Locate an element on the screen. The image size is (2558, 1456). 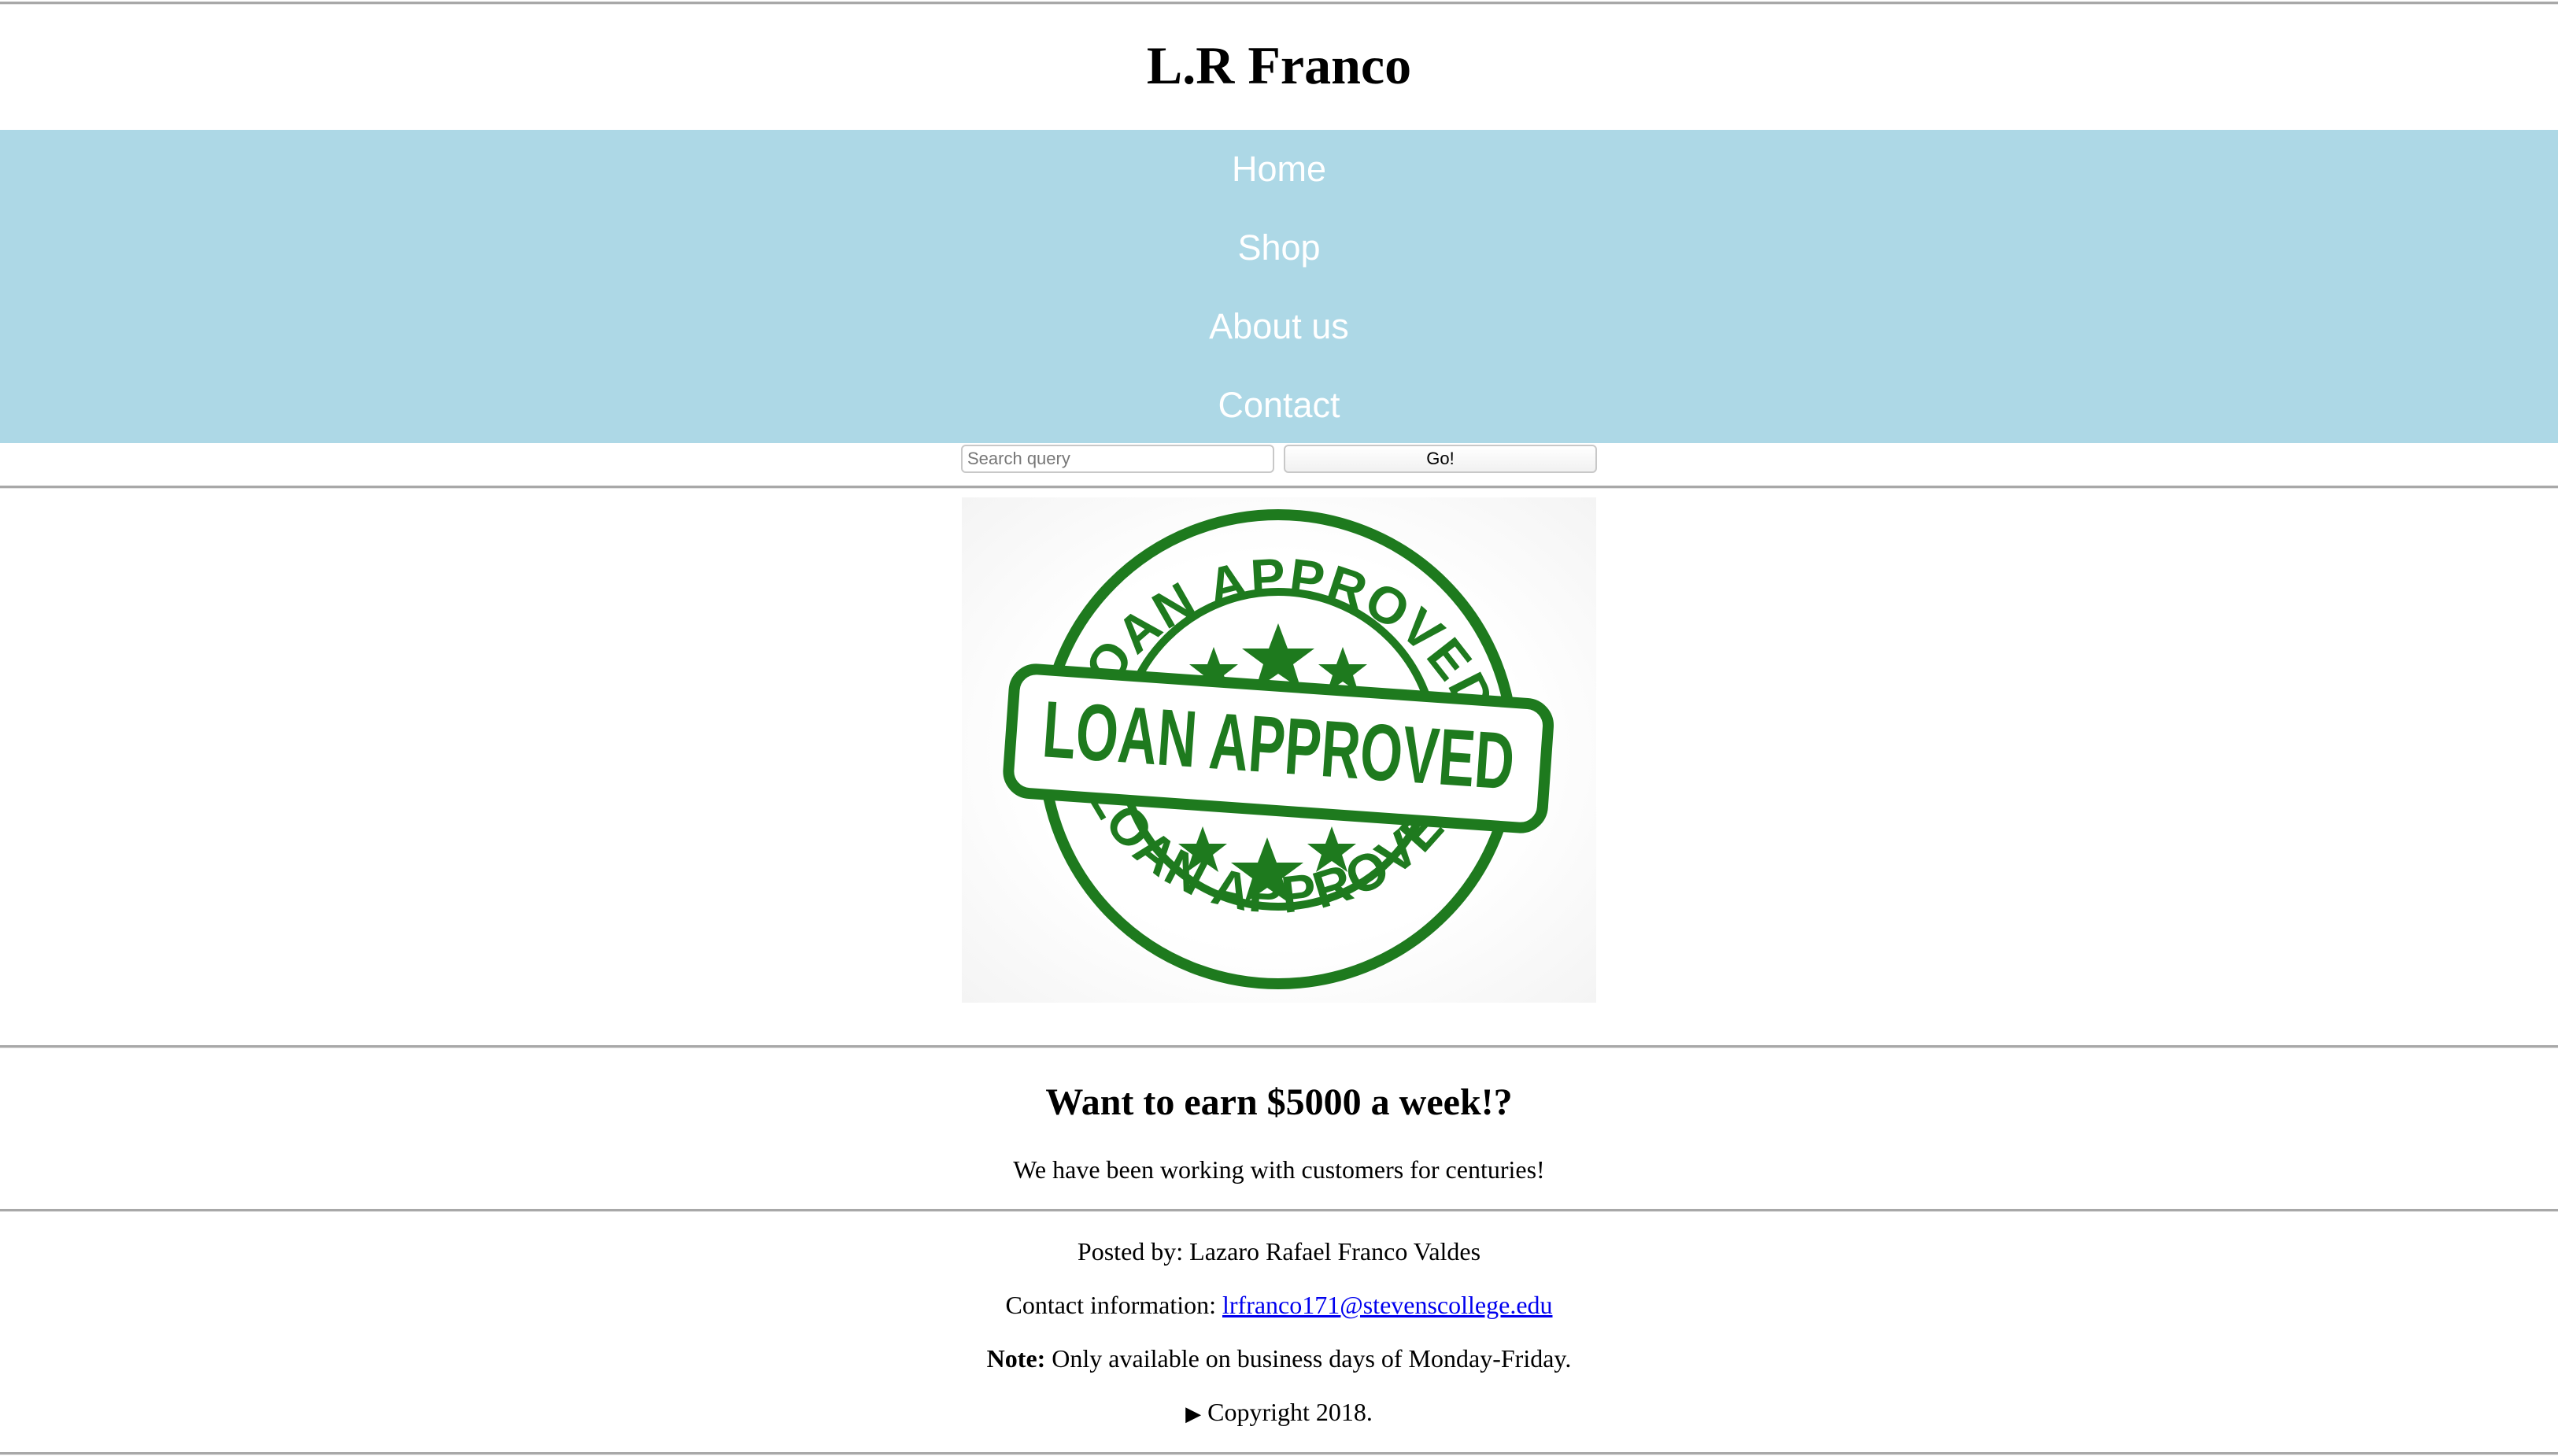
promo-headline: Want to earn $5000 a week!? is located at coordinates (1279, 1102).